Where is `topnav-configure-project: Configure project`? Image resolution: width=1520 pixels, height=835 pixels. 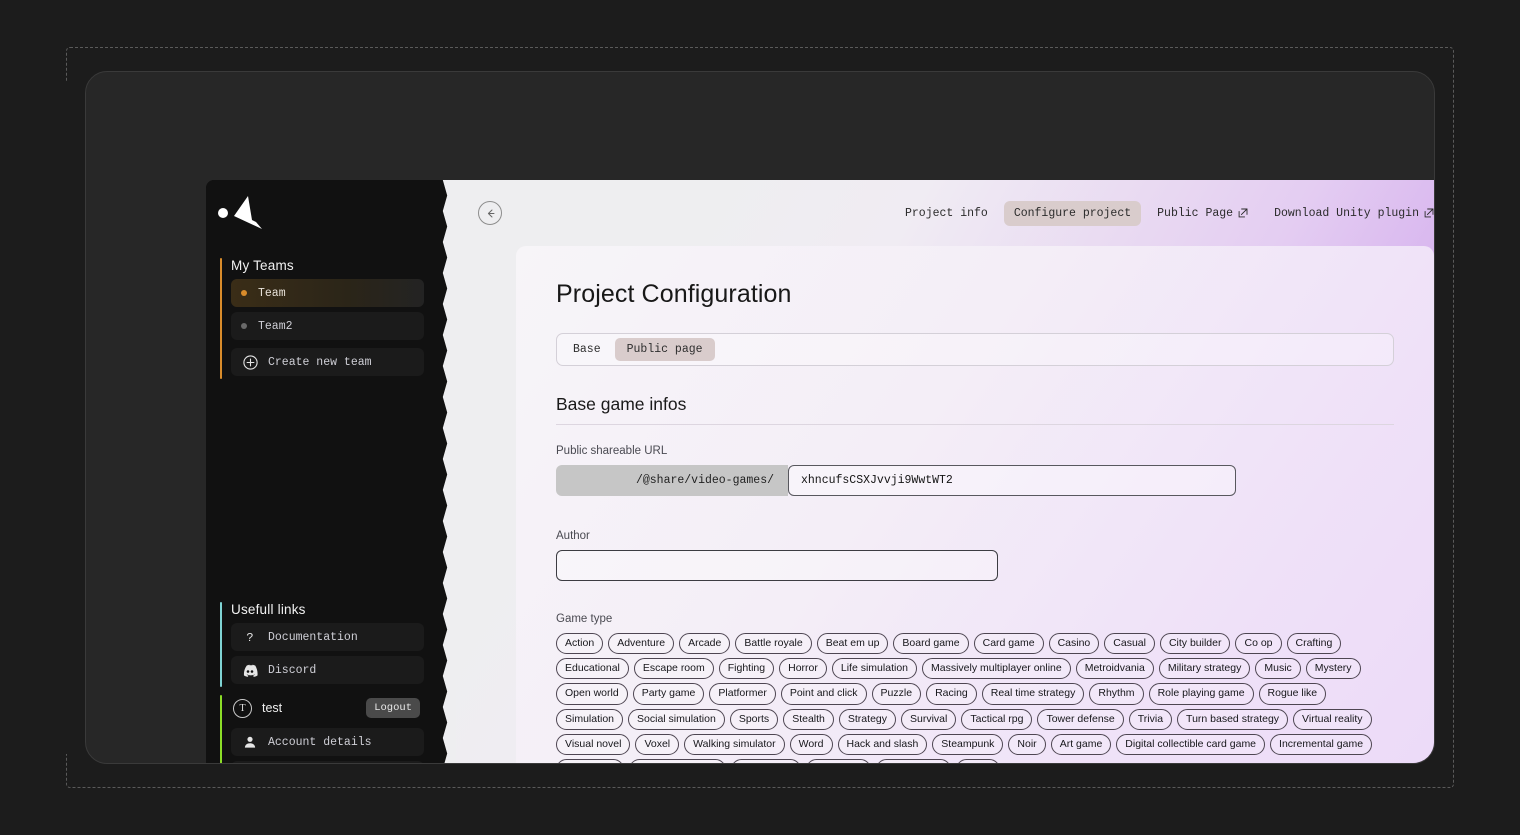 topnav-configure-project: Configure project is located at coordinates (1072, 213).